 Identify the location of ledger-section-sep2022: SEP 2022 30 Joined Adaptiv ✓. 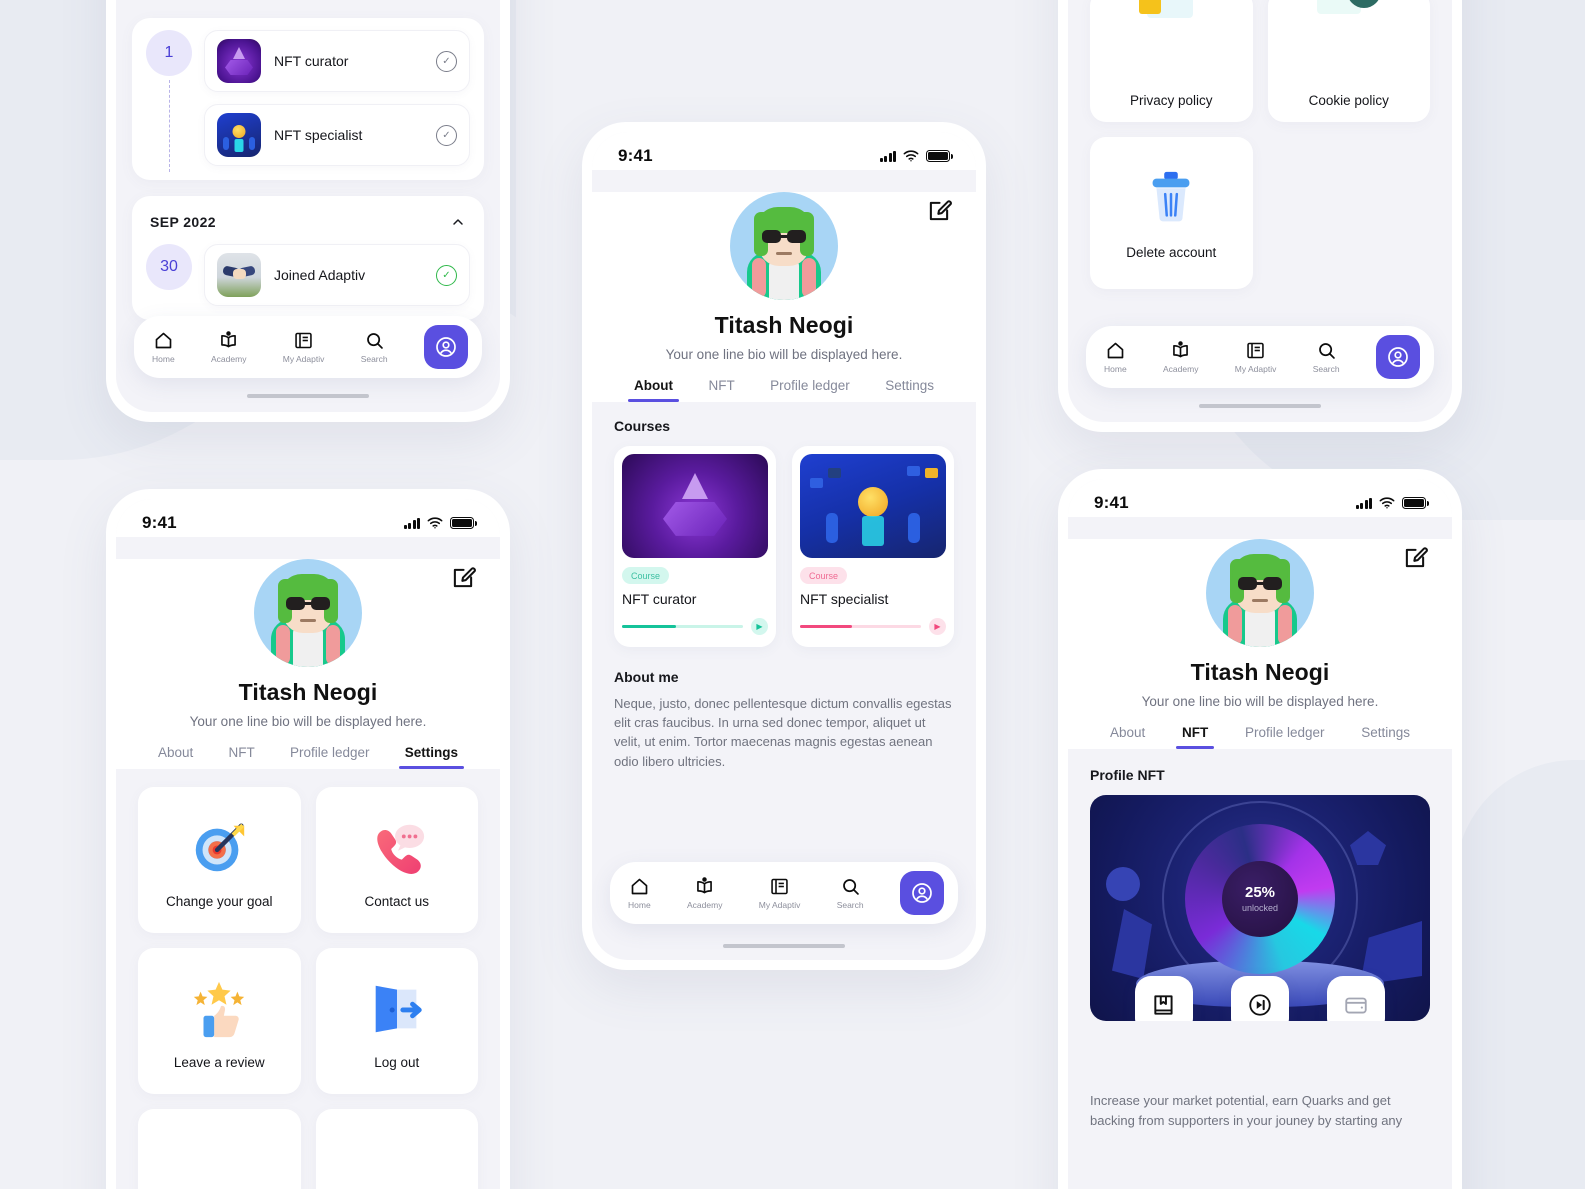
(308, 258).